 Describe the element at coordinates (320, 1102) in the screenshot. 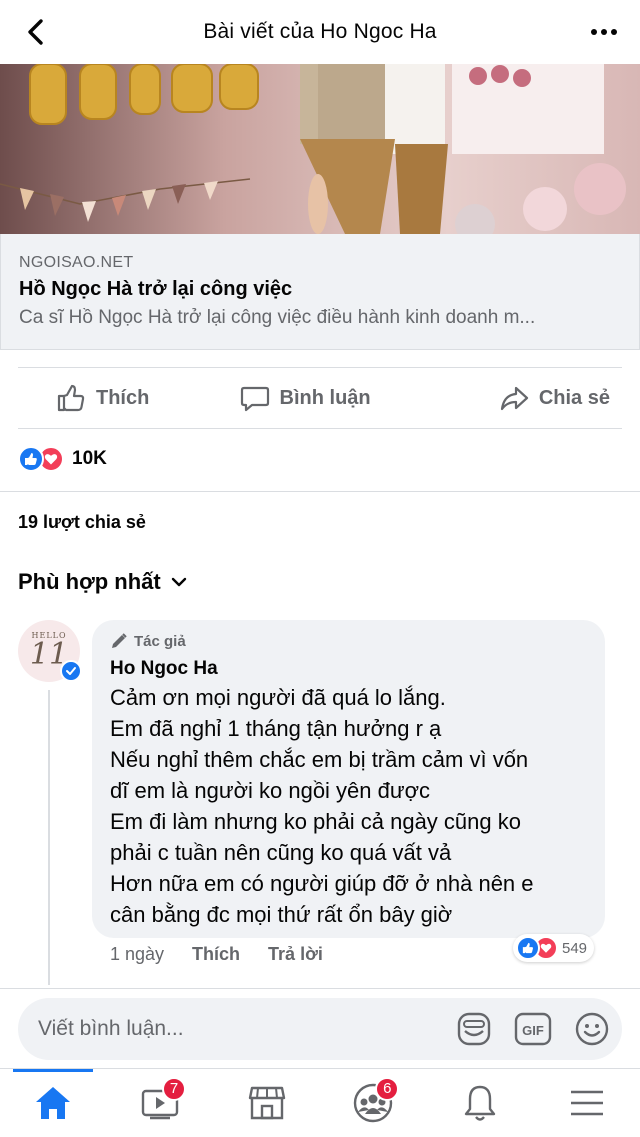

I see `bottom-tab-bar: 7 6` at that location.